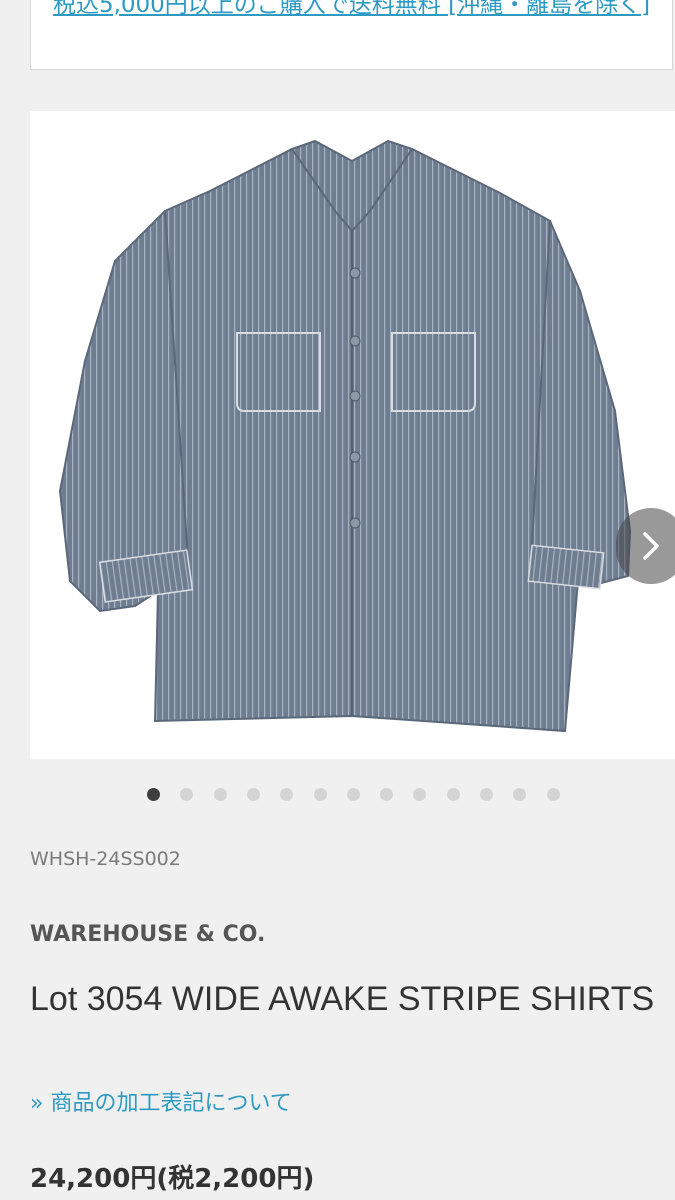 Image resolution: width=675 pixels, height=1200 pixels. I want to click on product-price: 24,200円(税2,200円), so click(172, 1179).